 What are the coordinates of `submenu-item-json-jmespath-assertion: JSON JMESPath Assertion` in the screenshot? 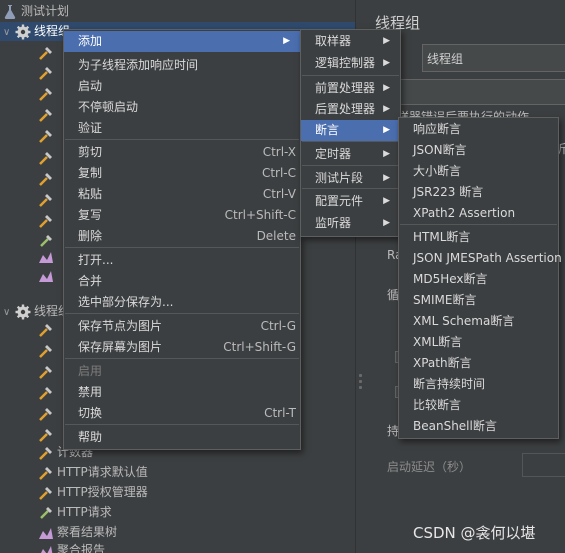 It's located at (480, 258).